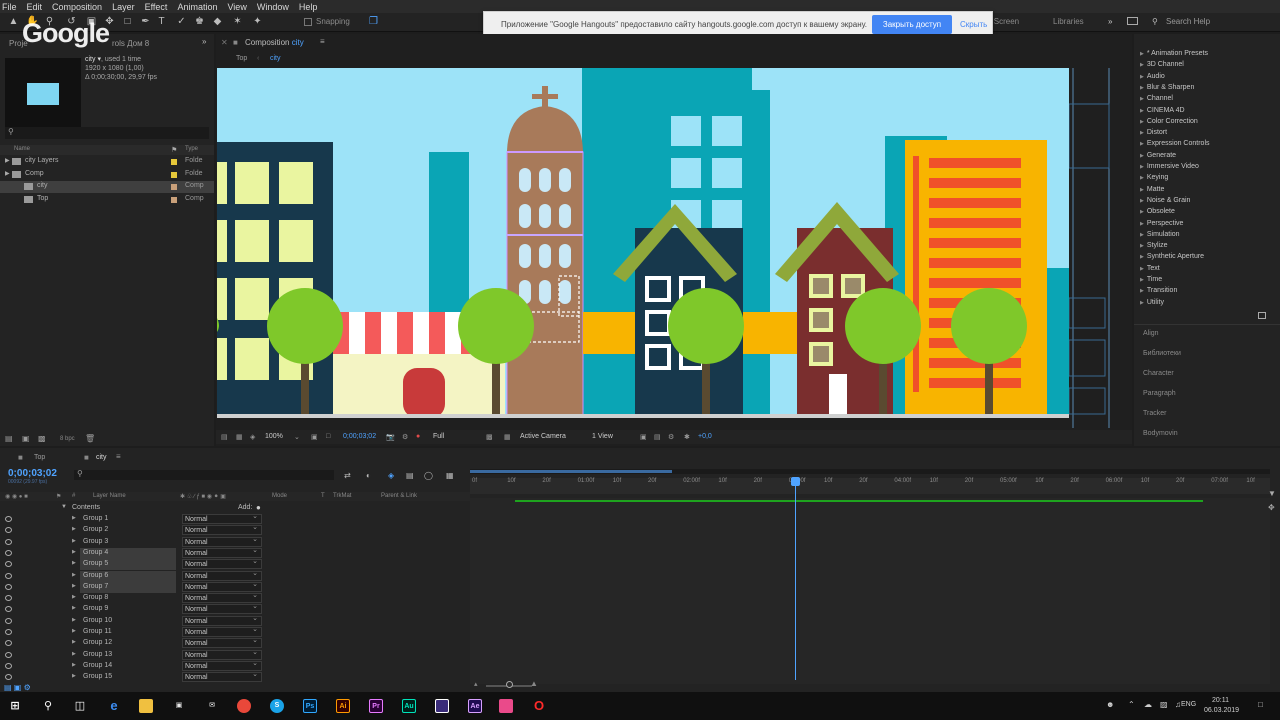 The width and height of the screenshot is (1280, 720). What do you see at coordinates (343, 706) in the screenshot?
I see `taskbar-app-icon: Ai` at bounding box center [343, 706].